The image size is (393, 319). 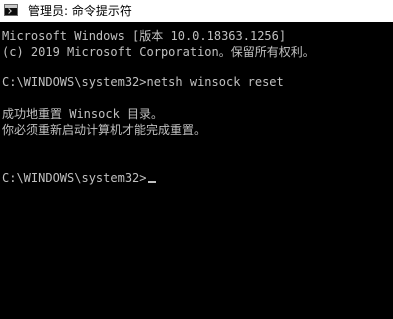 I want to click on title-bar: 管理员: 命令提示符, so click(x=196, y=11).